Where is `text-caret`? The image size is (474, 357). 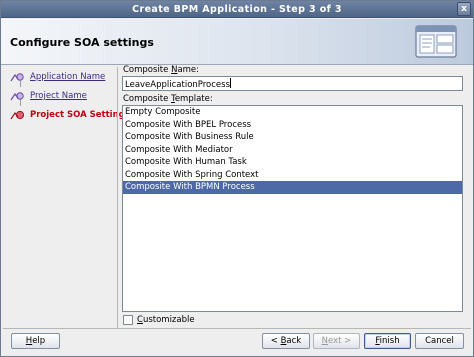
text-caret is located at coordinates (231, 83).